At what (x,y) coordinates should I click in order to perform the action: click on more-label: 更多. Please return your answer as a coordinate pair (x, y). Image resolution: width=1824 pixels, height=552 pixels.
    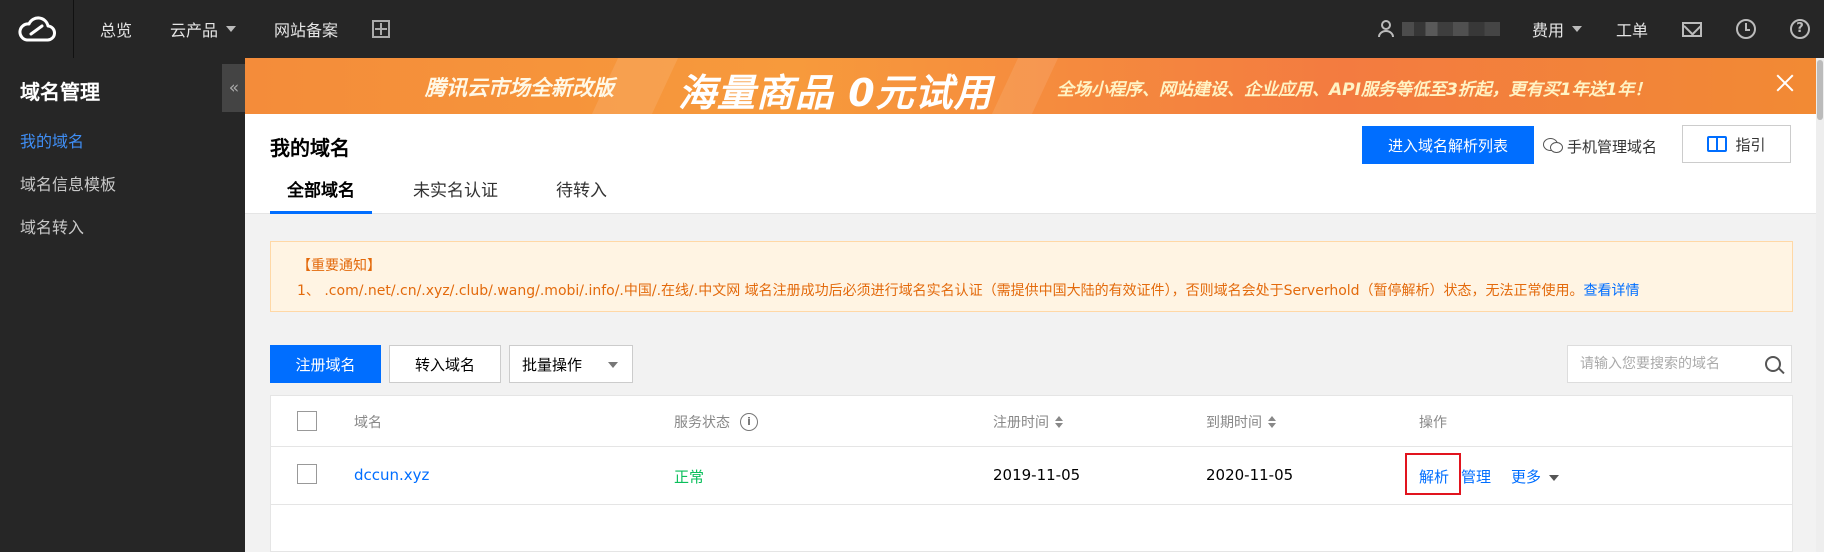
    Looking at the image, I should click on (1526, 477).